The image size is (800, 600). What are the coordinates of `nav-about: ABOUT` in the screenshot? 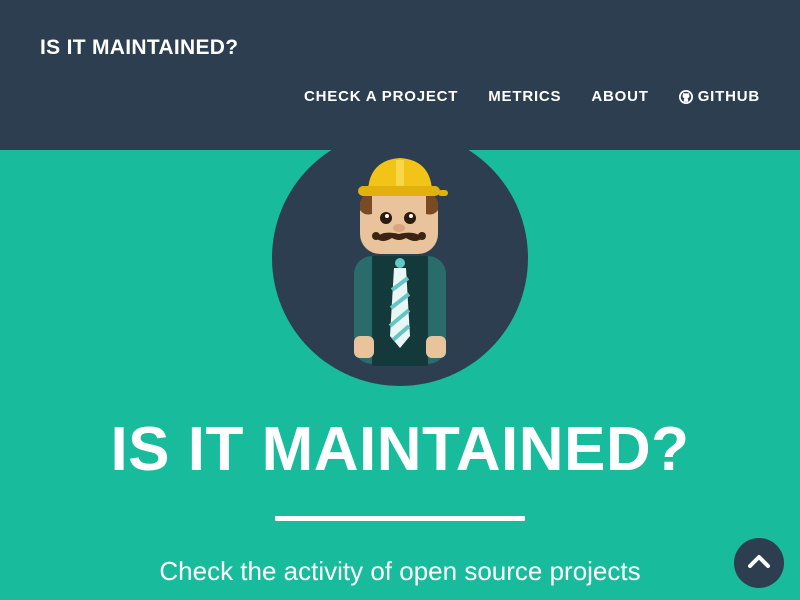 It's located at (619, 96).